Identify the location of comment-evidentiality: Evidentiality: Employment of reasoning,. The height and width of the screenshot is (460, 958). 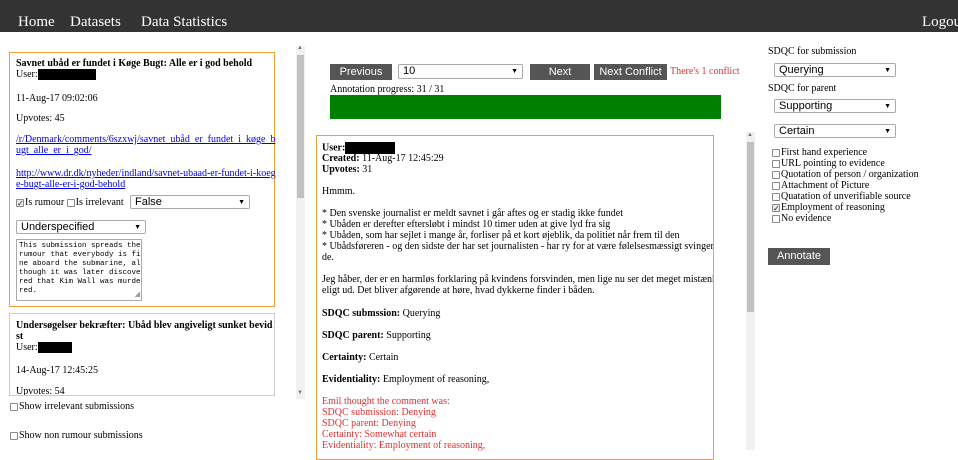
(406, 379).